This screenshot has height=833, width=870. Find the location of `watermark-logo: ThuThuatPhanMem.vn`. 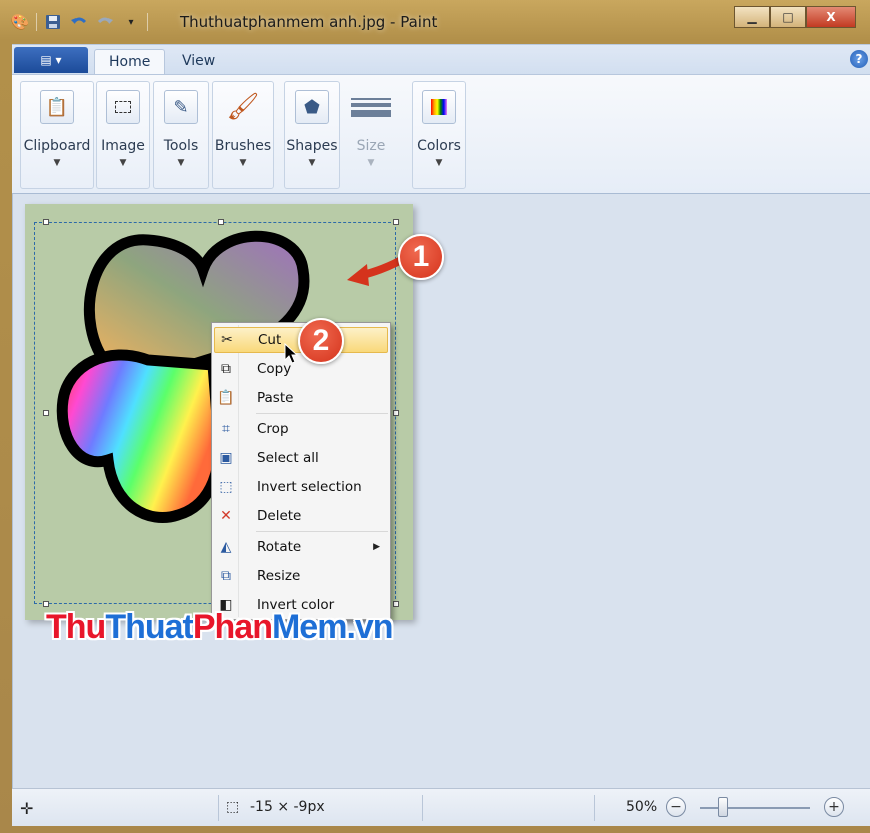

watermark-logo: ThuThuatPhanMem.vn is located at coordinates (220, 627).